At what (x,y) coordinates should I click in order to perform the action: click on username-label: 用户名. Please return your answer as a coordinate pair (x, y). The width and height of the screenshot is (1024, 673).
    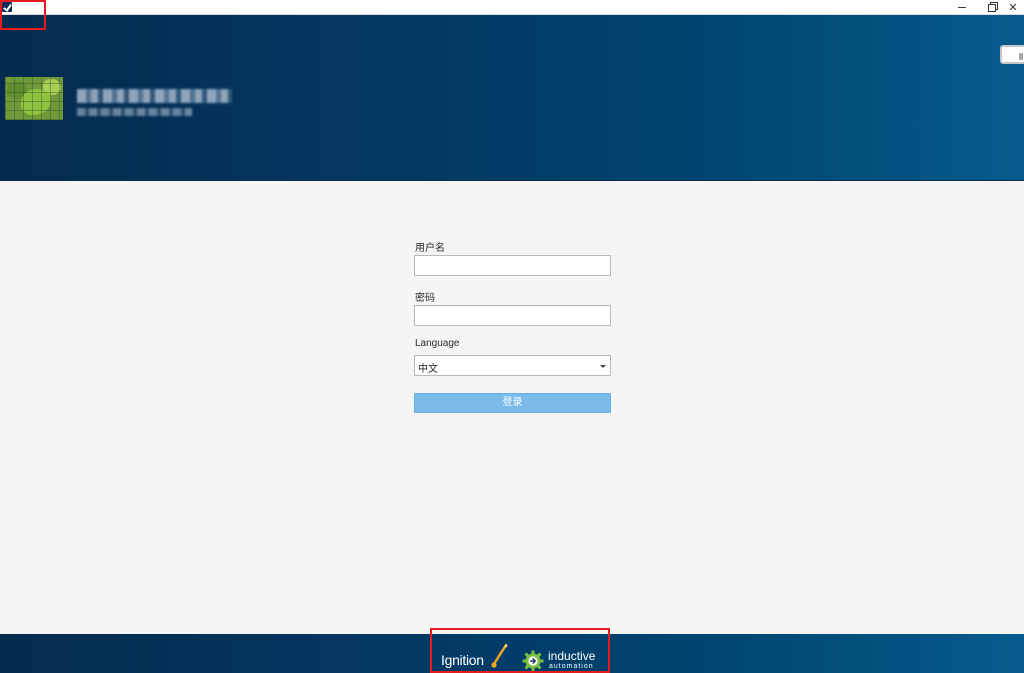
    Looking at the image, I should click on (430, 248).